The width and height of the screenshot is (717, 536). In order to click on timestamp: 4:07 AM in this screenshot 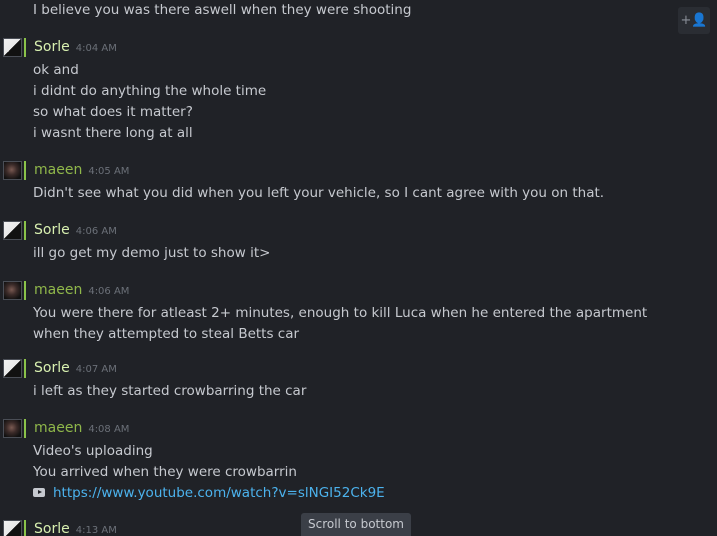, I will do `click(96, 369)`.